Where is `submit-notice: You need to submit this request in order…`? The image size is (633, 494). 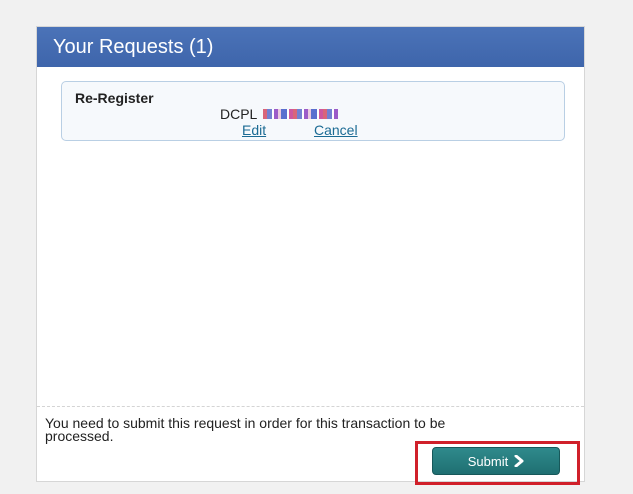
submit-notice: You need to submit this request in order… is located at coordinates (245, 429).